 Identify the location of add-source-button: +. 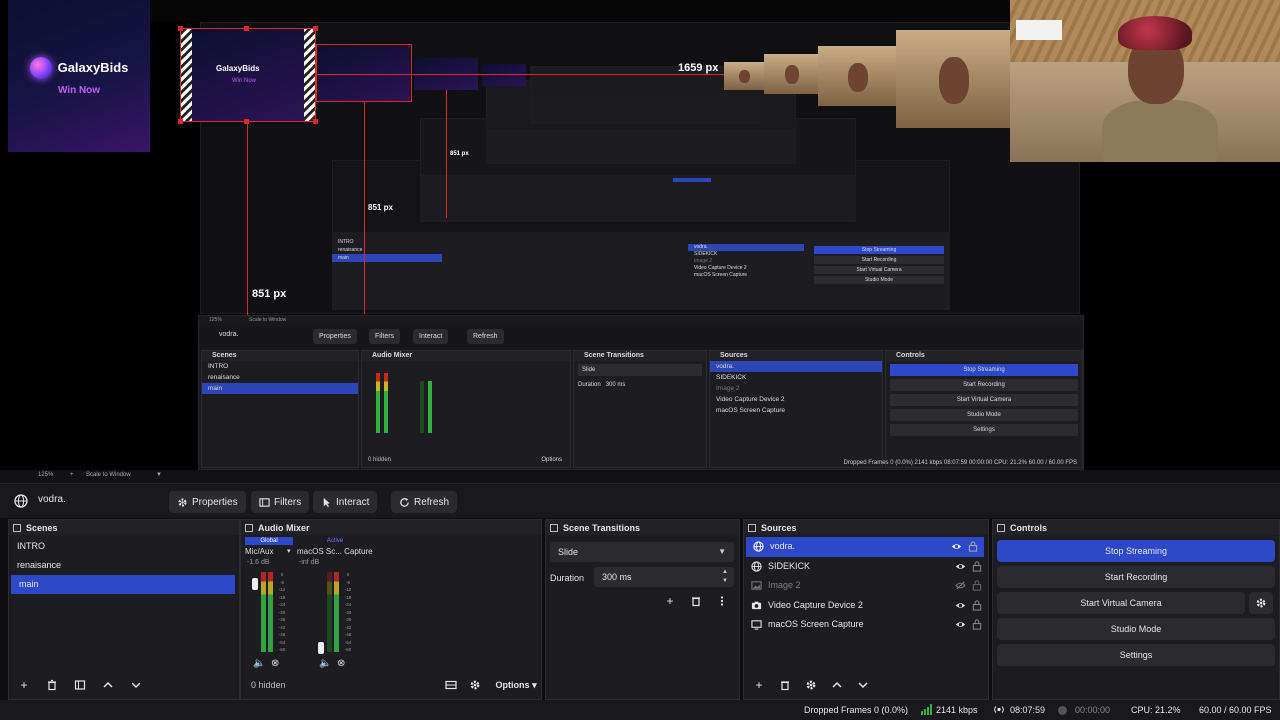
(759, 685).